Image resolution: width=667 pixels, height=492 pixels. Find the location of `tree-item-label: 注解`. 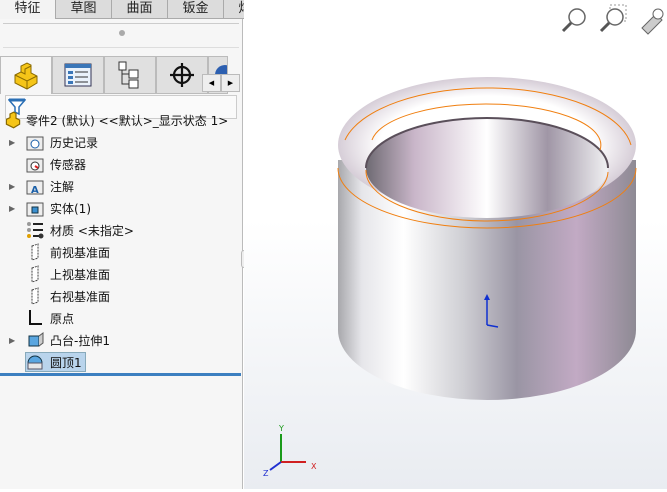

tree-item-label: 注解 is located at coordinates (62, 186).